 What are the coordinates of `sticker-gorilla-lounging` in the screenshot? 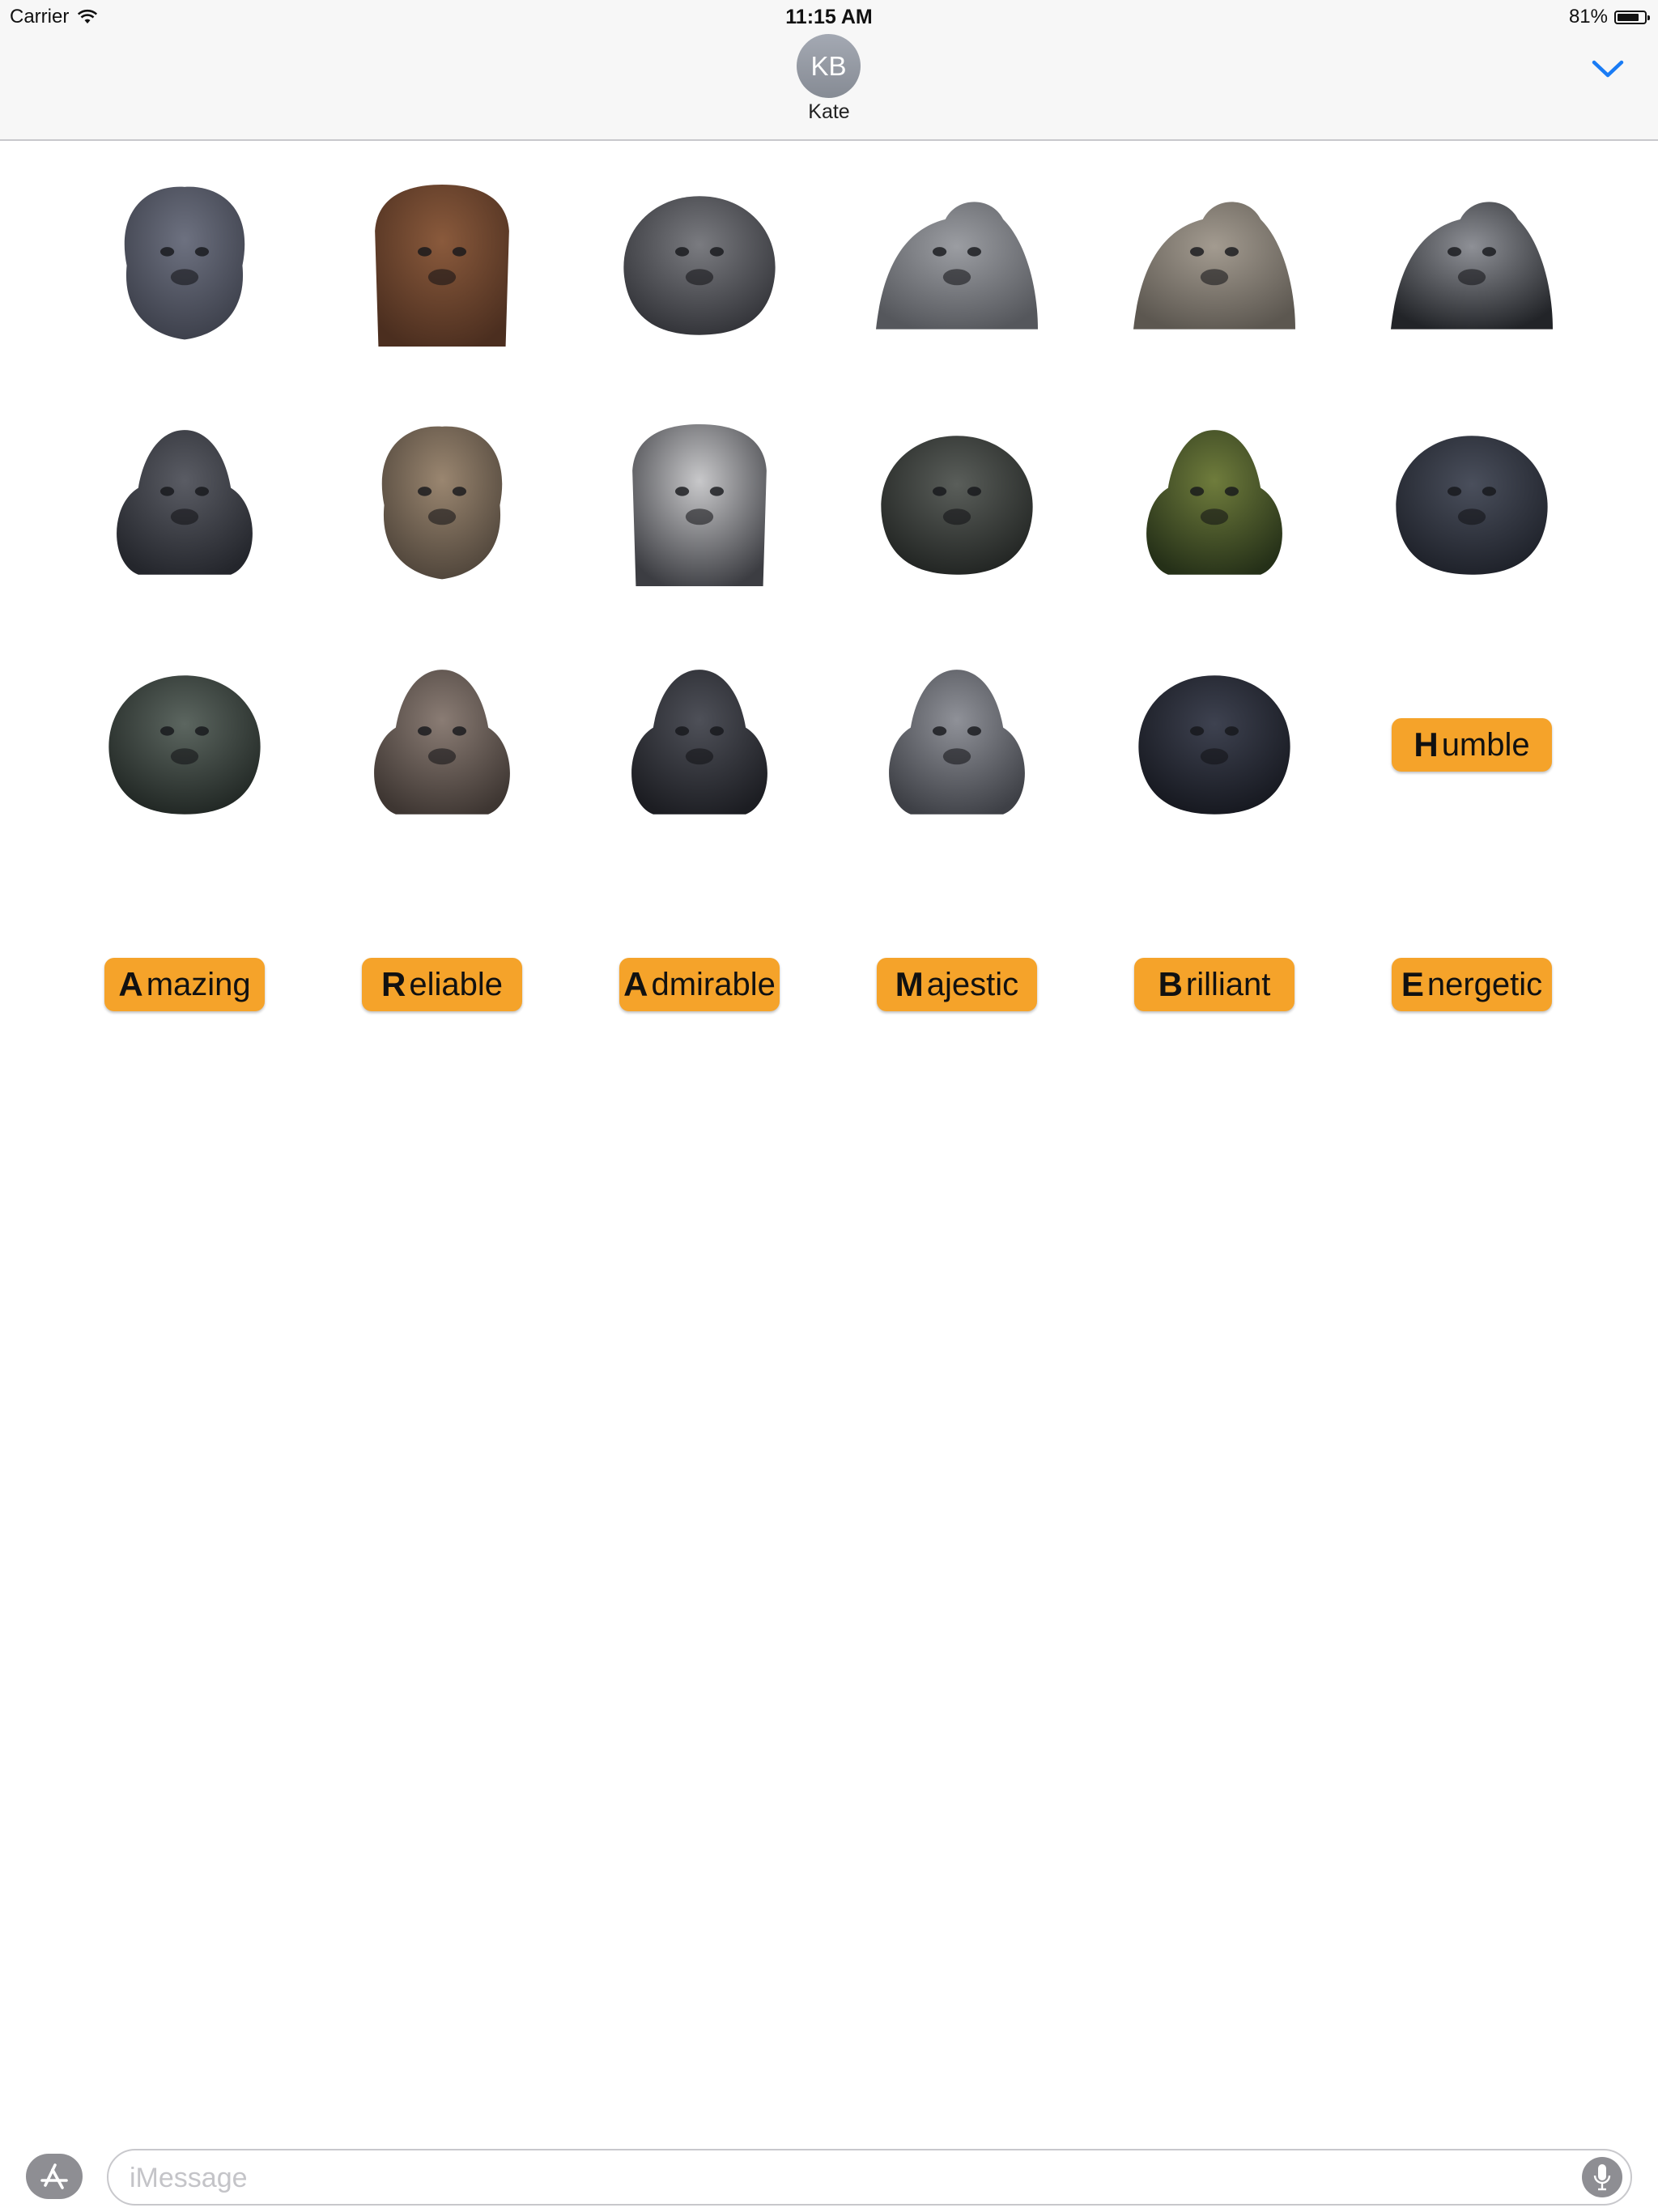 It's located at (184, 745).